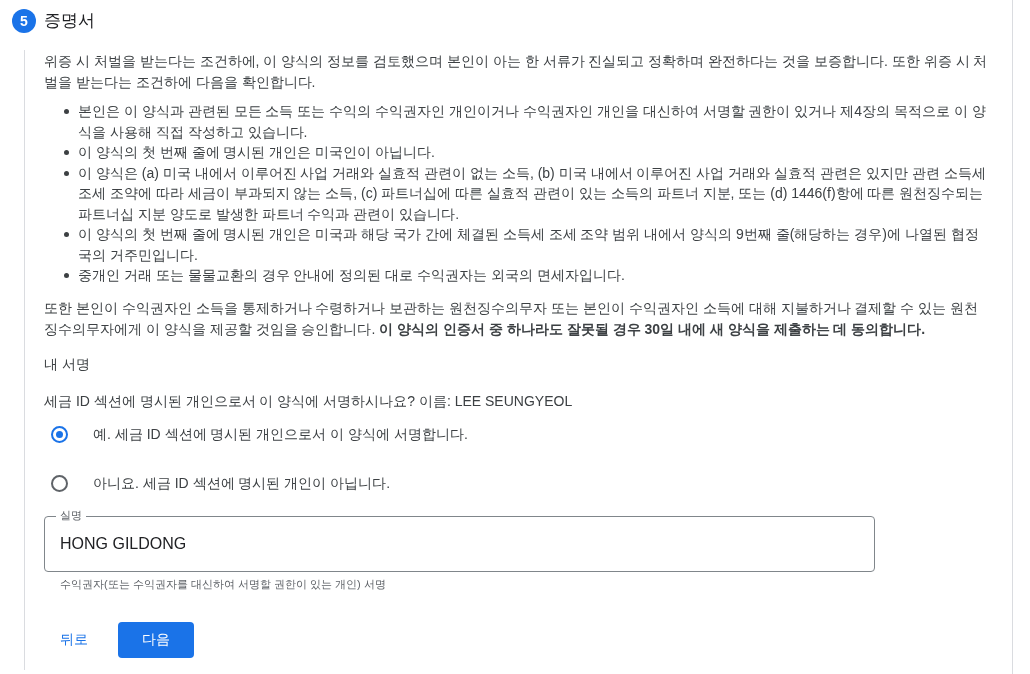 This screenshot has height=674, width=1030. I want to click on intro-paragraph: 위증 시 처벌을 받는다는 조건하에, 이 양식의 정보를 검토했으며 본인이 아는 한 서류가 진실되고 정확하며 완전하다는 것을 보증합니다. 또한 위증 시 처벌을 받는다는 조건하에 다음을 확인합니다., so click(516, 72).